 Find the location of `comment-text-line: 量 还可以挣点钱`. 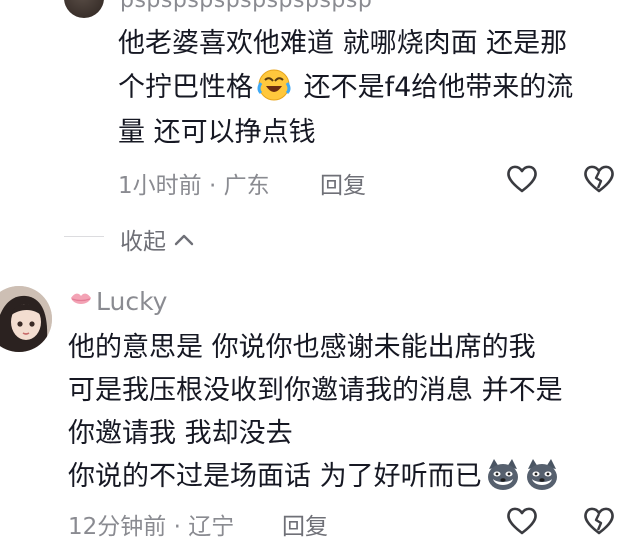

comment-text-line: 量 还可以挣点钱 is located at coordinates (217, 132).